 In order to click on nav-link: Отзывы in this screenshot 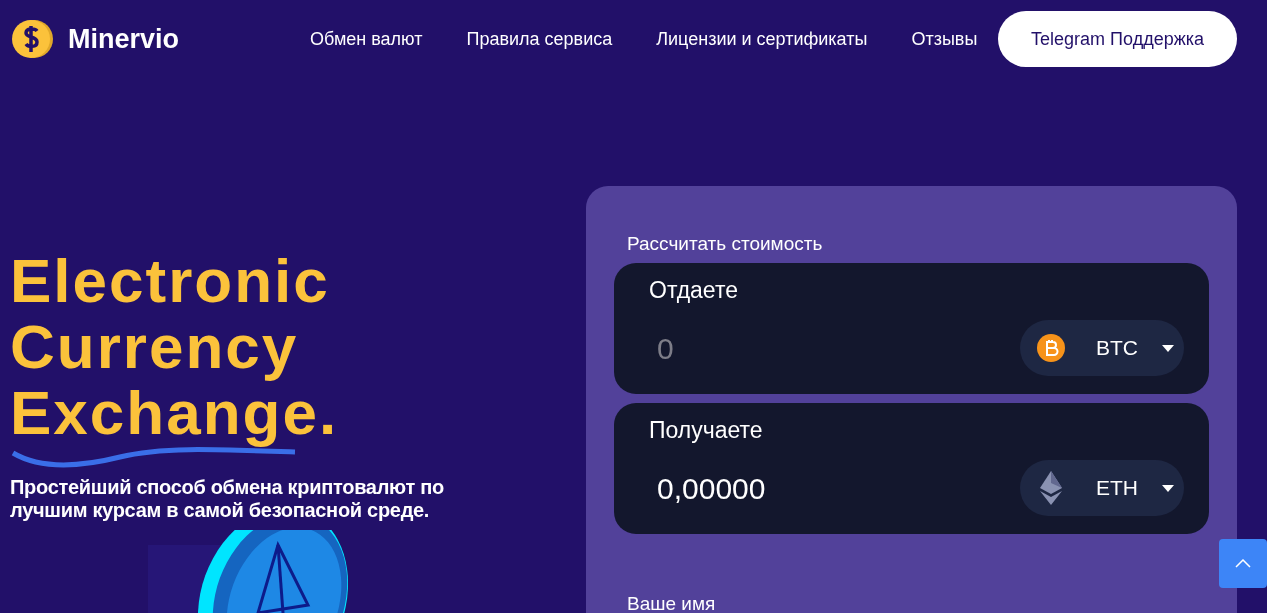, I will do `click(944, 39)`.